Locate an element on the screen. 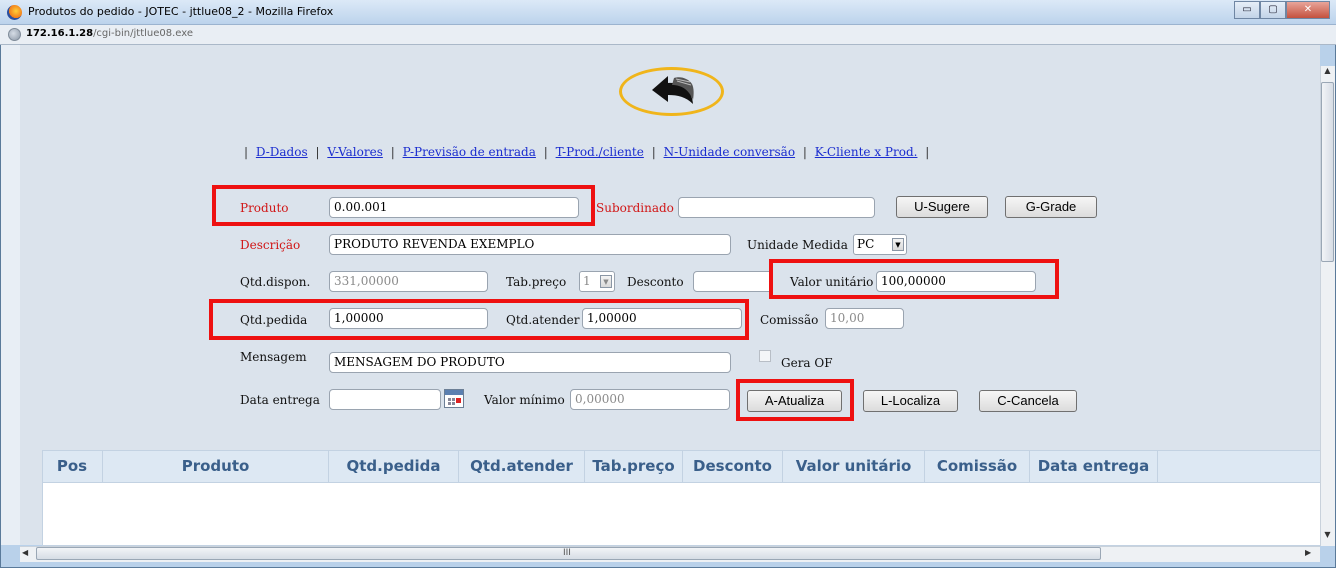 The width and height of the screenshot is (1336, 568). tab-preco-select: 1 ▼ is located at coordinates (597, 281).